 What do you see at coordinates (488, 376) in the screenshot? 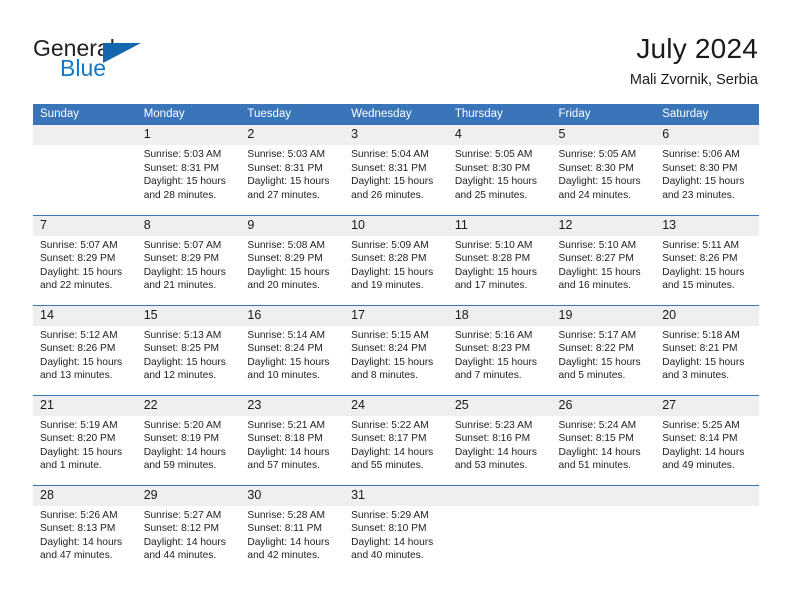
I see `daylight-text-line2: and 7 minutes.` at bounding box center [488, 376].